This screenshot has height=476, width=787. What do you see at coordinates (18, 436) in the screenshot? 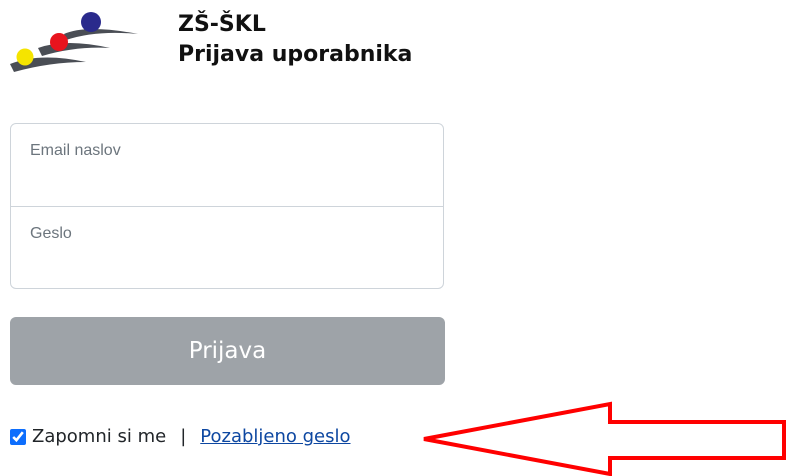
I see `remember-checkbox` at bounding box center [18, 436].